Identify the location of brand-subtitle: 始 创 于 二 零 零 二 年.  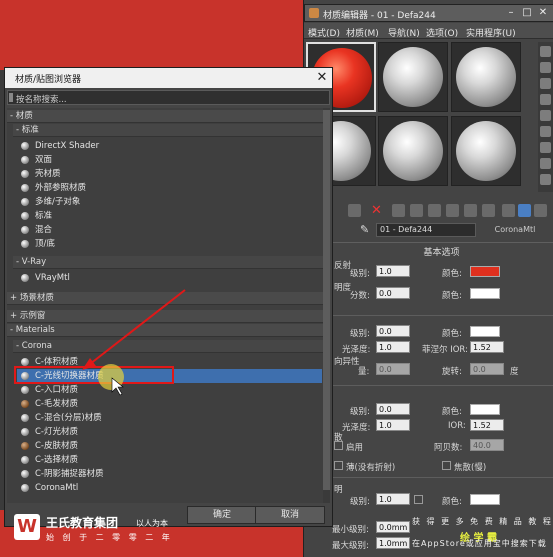
(109, 537).